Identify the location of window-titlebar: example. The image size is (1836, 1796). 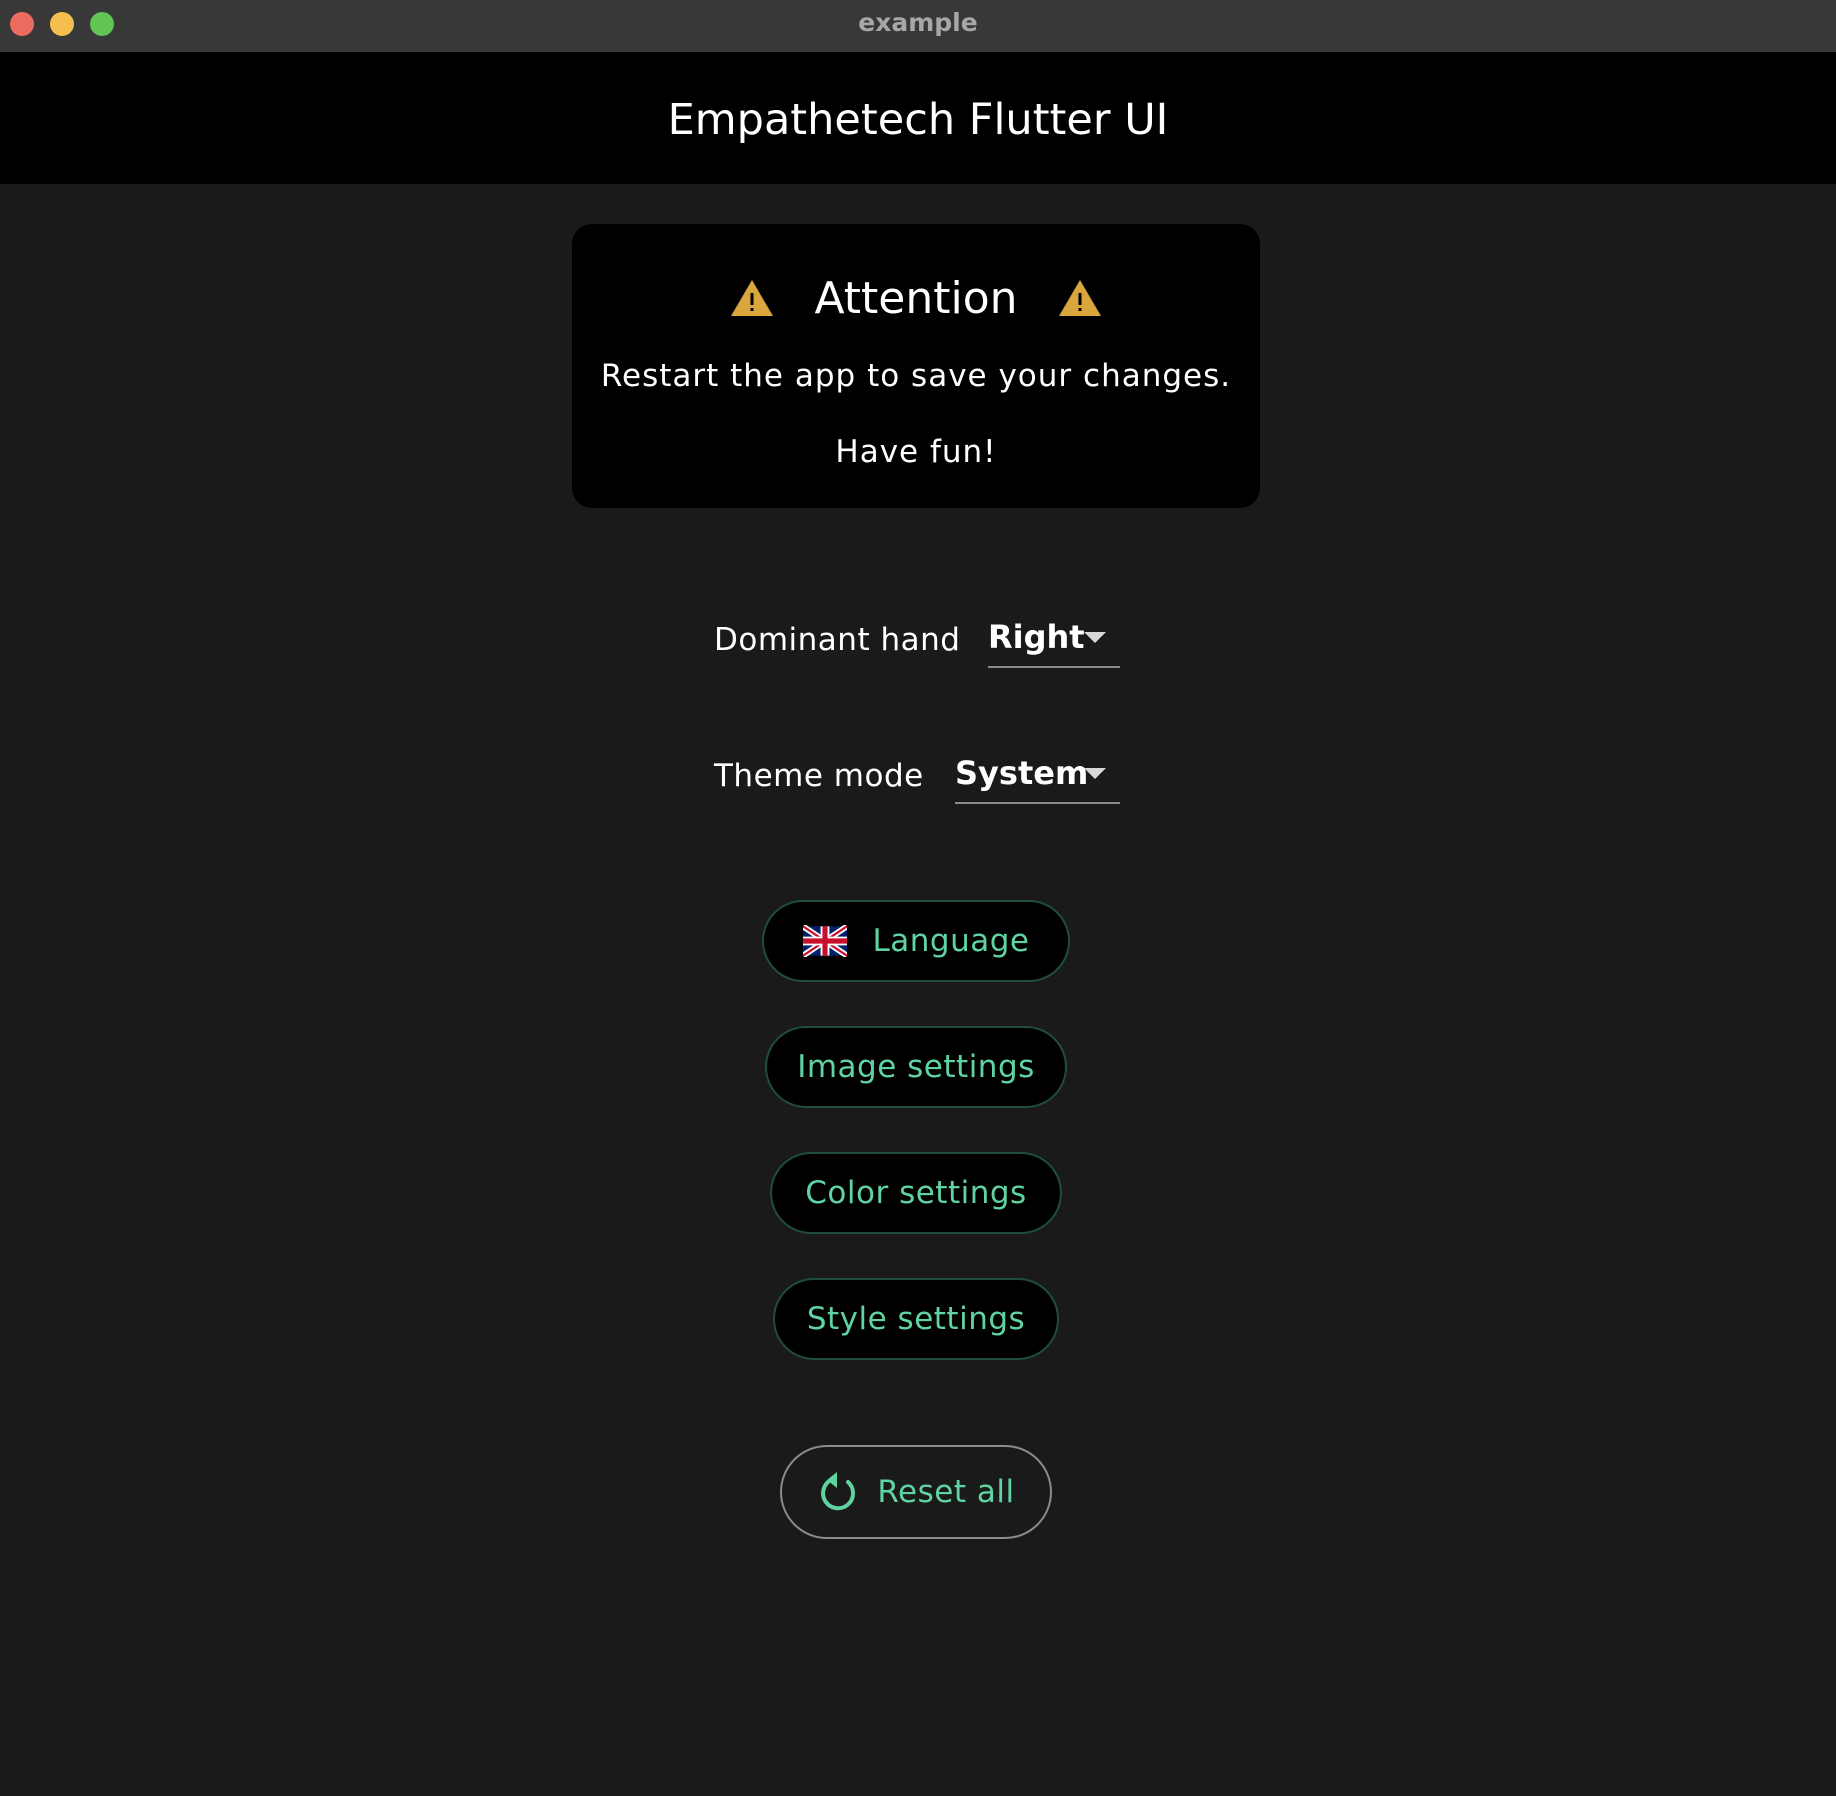
(918, 26).